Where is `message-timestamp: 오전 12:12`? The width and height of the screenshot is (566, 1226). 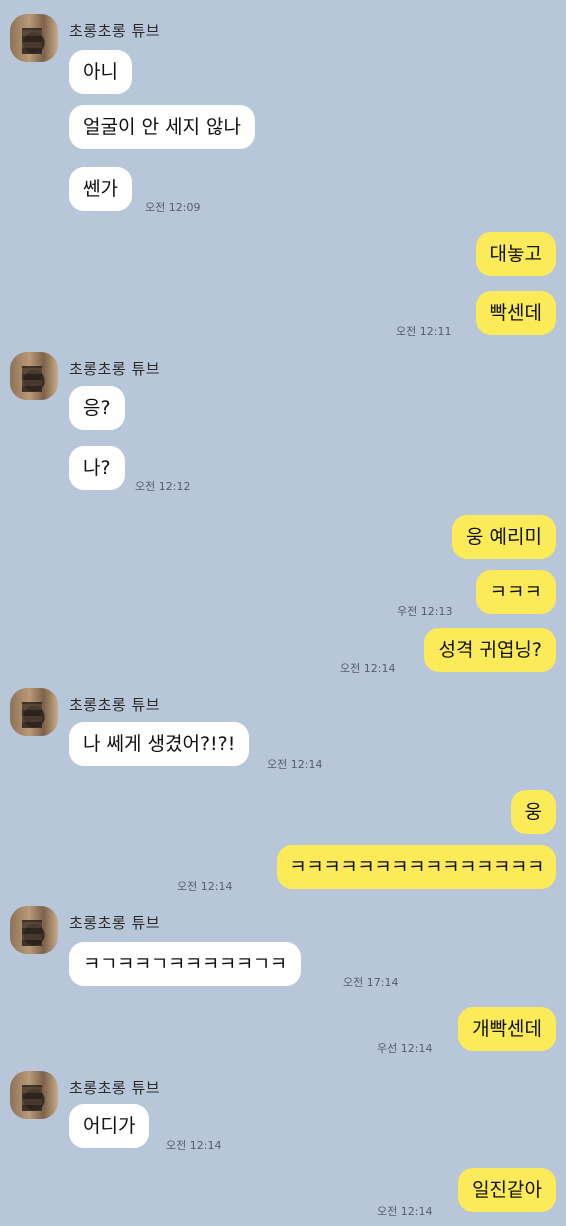 message-timestamp: 오전 12:12 is located at coordinates (163, 486).